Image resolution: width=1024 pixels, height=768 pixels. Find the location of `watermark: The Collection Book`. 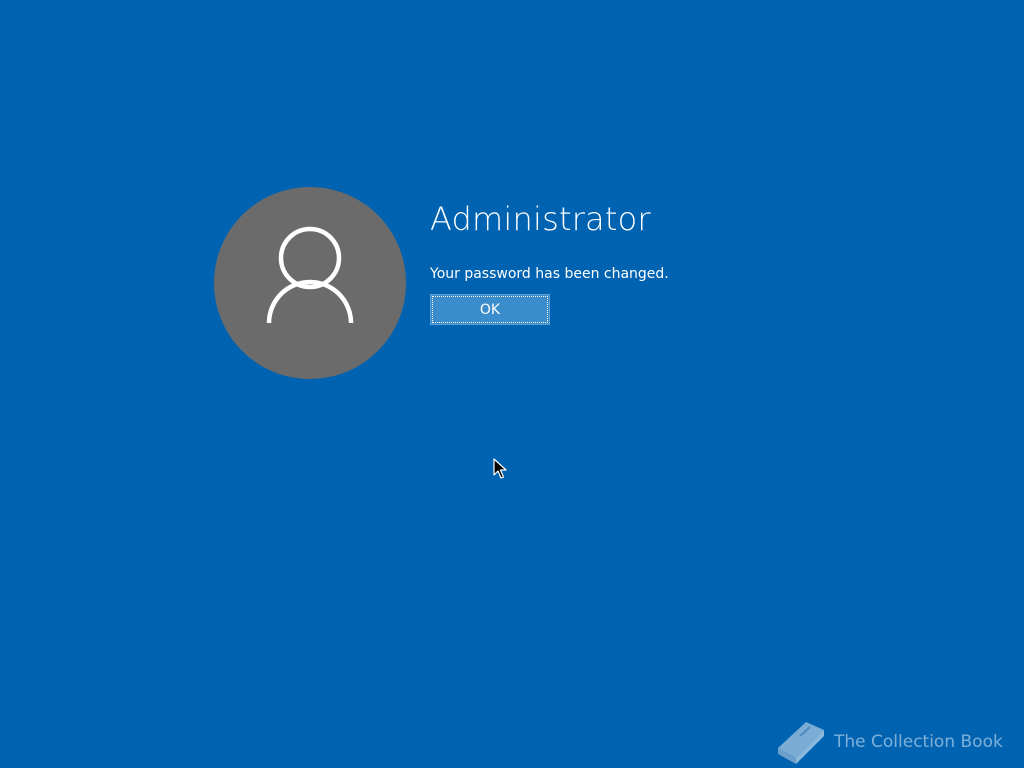

watermark: The Collection Book is located at coordinates (887, 742).